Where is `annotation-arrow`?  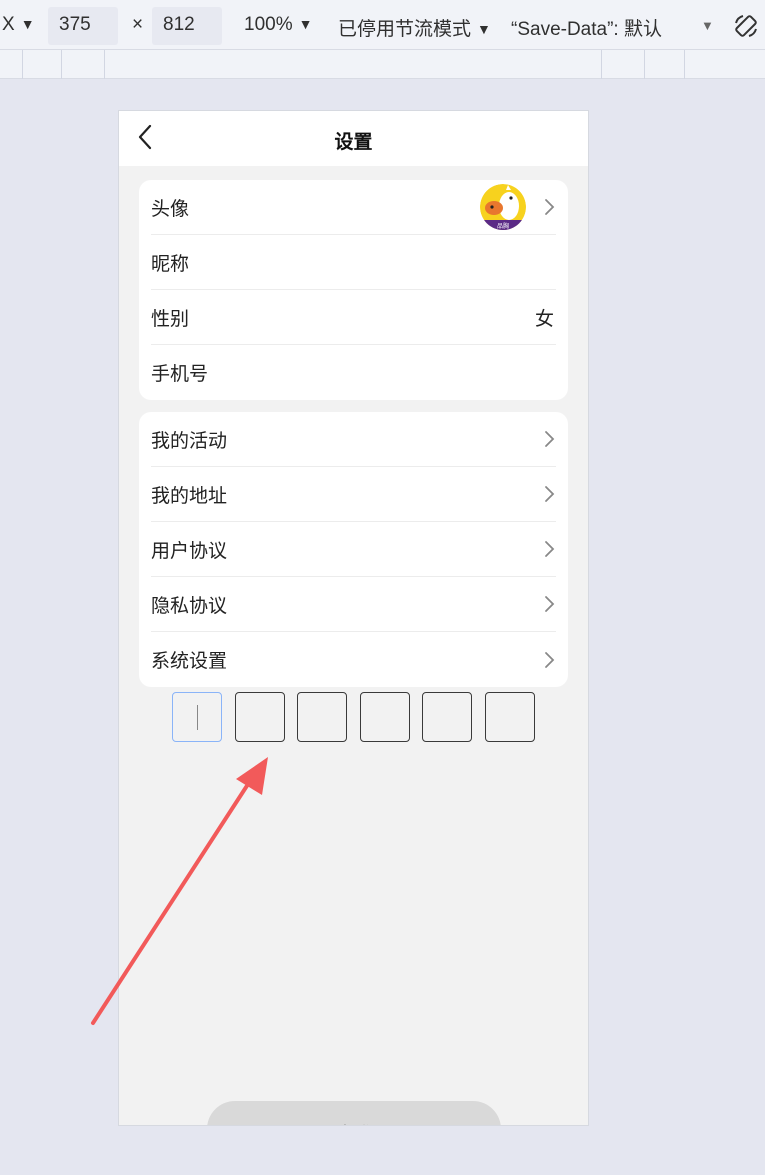 annotation-arrow is located at coordinates (179, 891).